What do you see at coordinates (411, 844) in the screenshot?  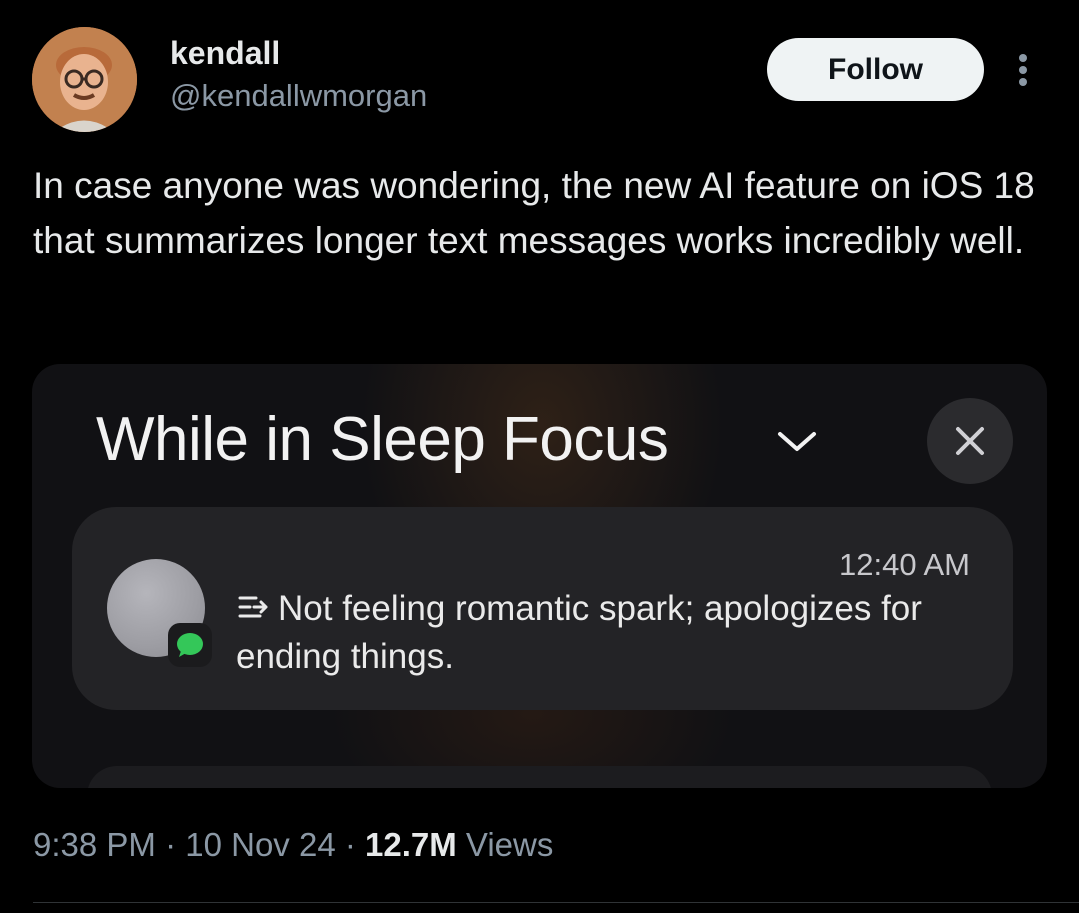 I see `views-count: 12.7M` at bounding box center [411, 844].